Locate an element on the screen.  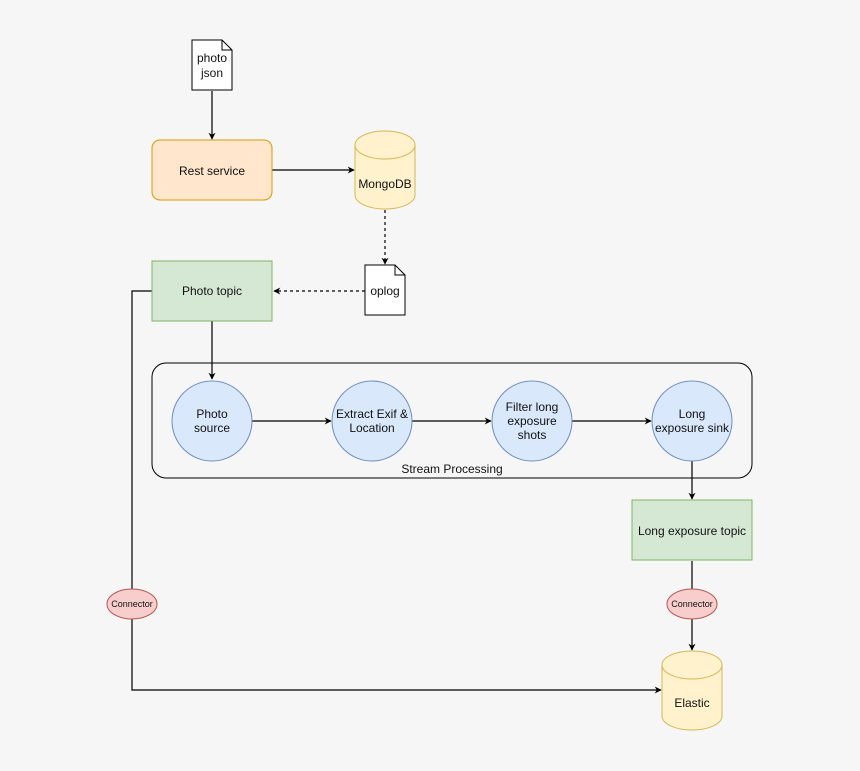
filter-long-exposure-node: Filter long exposure shots is located at coordinates (532, 421).